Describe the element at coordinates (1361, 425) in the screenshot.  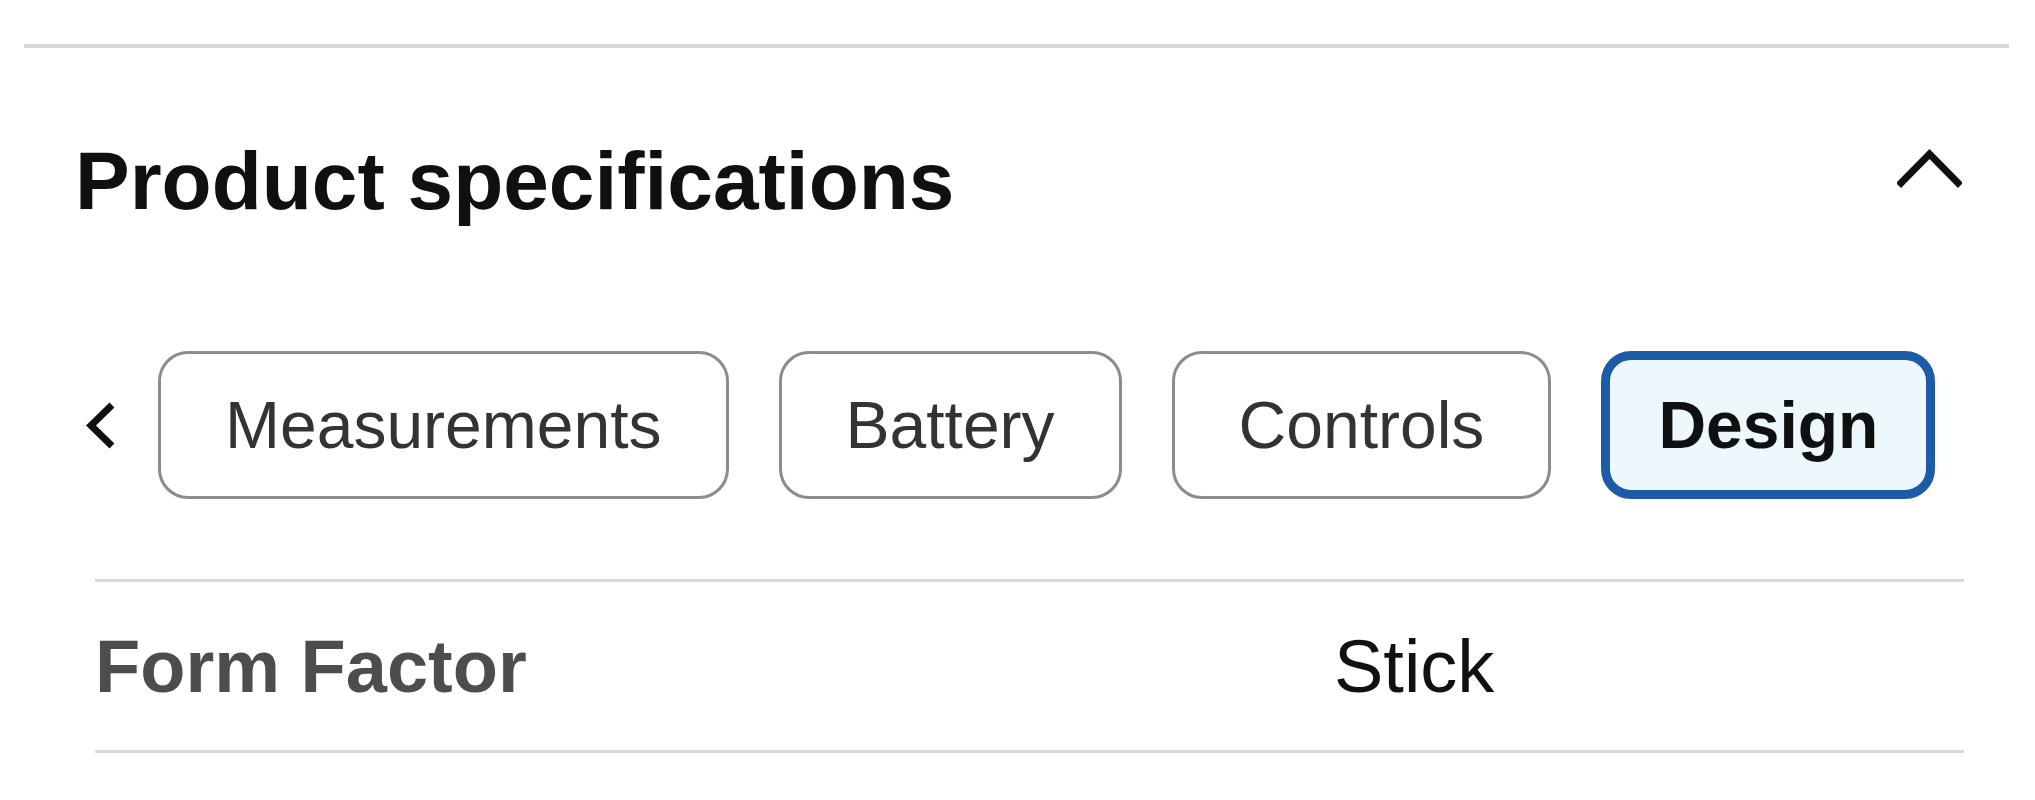
I see `tab: Controls` at that location.